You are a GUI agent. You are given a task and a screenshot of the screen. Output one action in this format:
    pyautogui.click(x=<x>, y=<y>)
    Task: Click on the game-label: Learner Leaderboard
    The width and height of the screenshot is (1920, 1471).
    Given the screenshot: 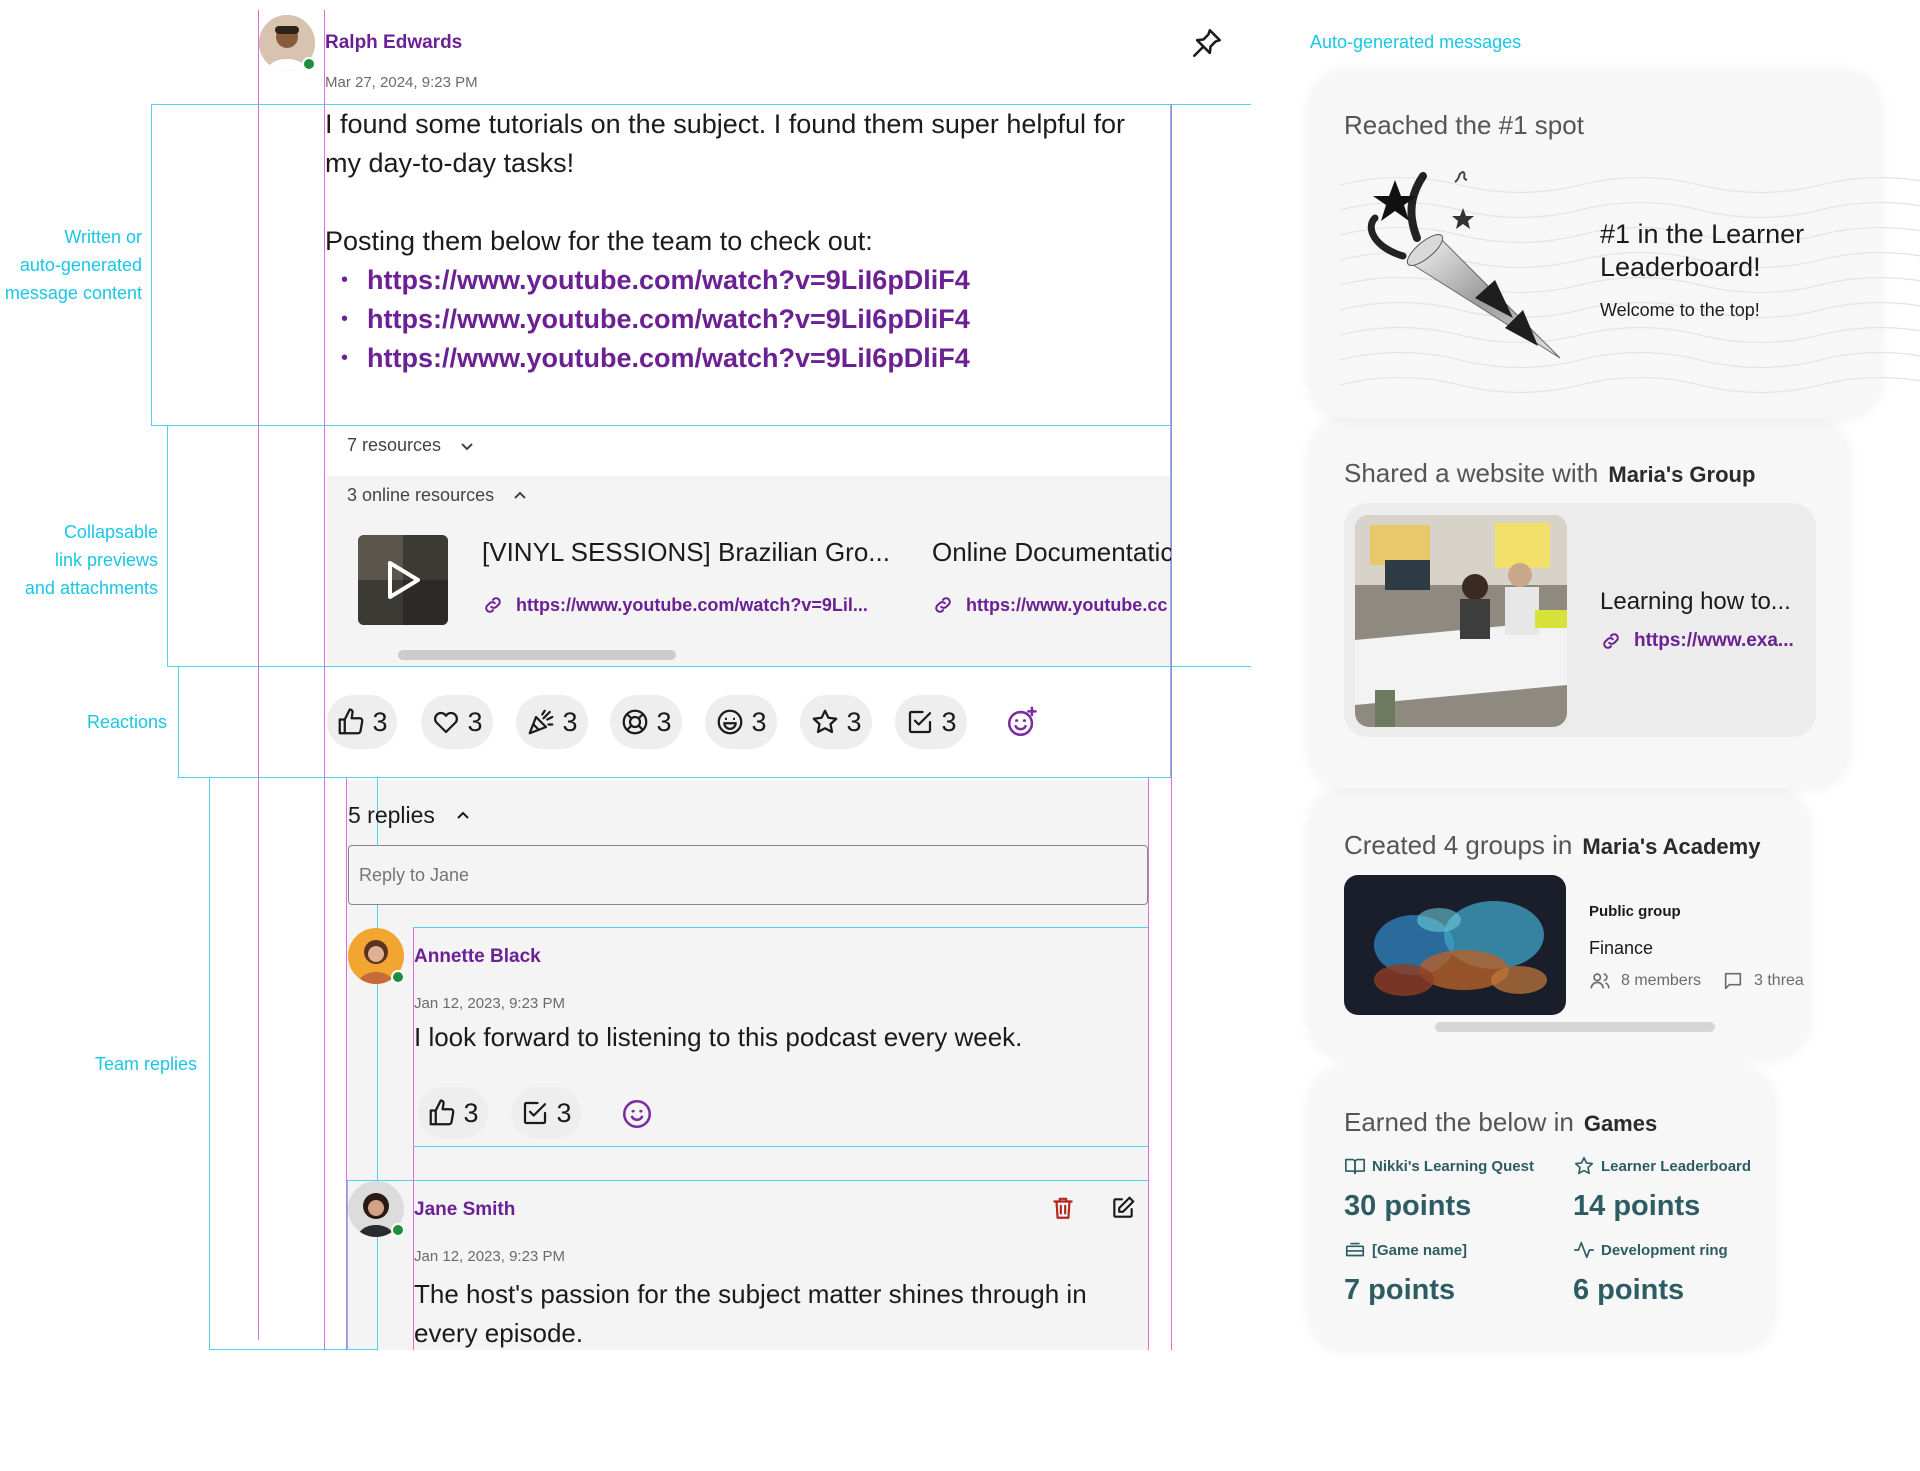 What is the action you would take?
    pyautogui.click(x=1662, y=1166)
    